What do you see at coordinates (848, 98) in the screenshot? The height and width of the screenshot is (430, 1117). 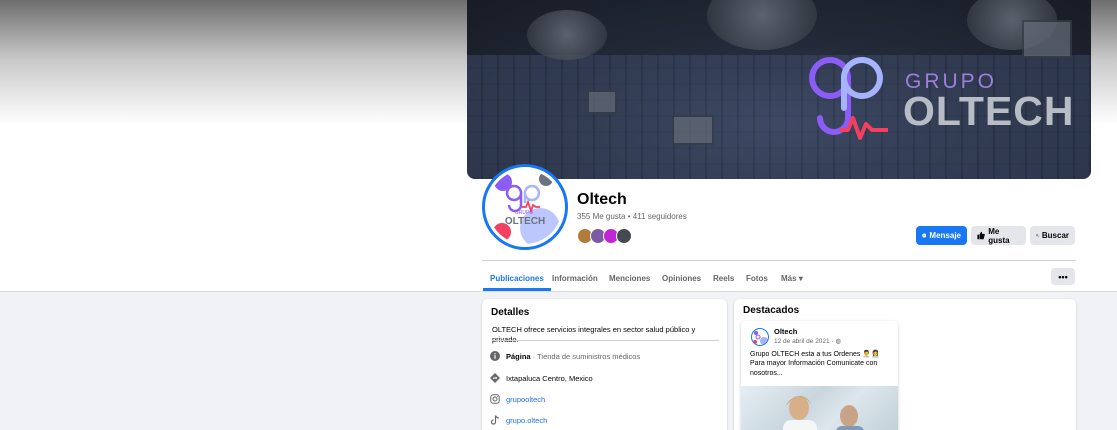 I see `oltech-logo-icon` at bounding box center [848, 98].